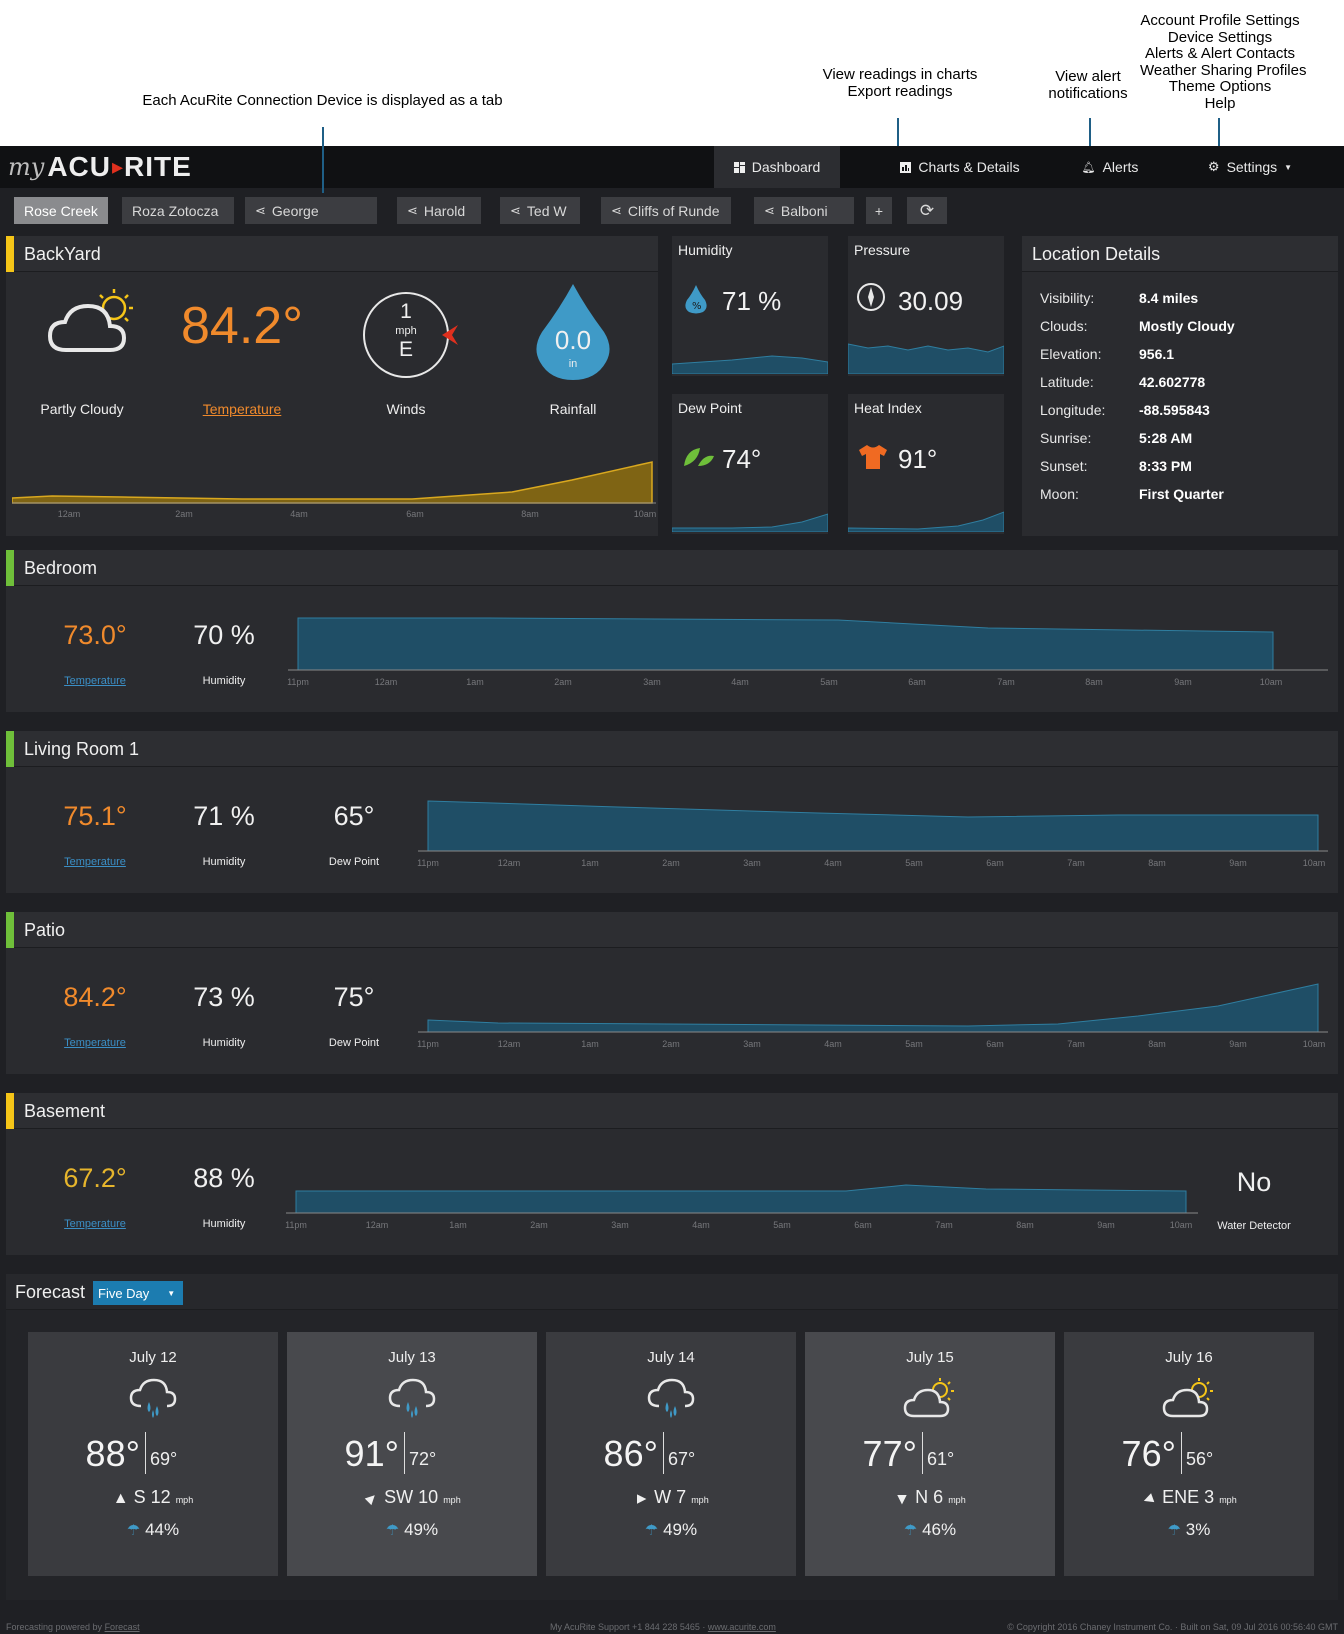  What do you see at coordinates (428, 863) in the screenshot?
I see `tick: 11pm` at bounding box center [428, 863].